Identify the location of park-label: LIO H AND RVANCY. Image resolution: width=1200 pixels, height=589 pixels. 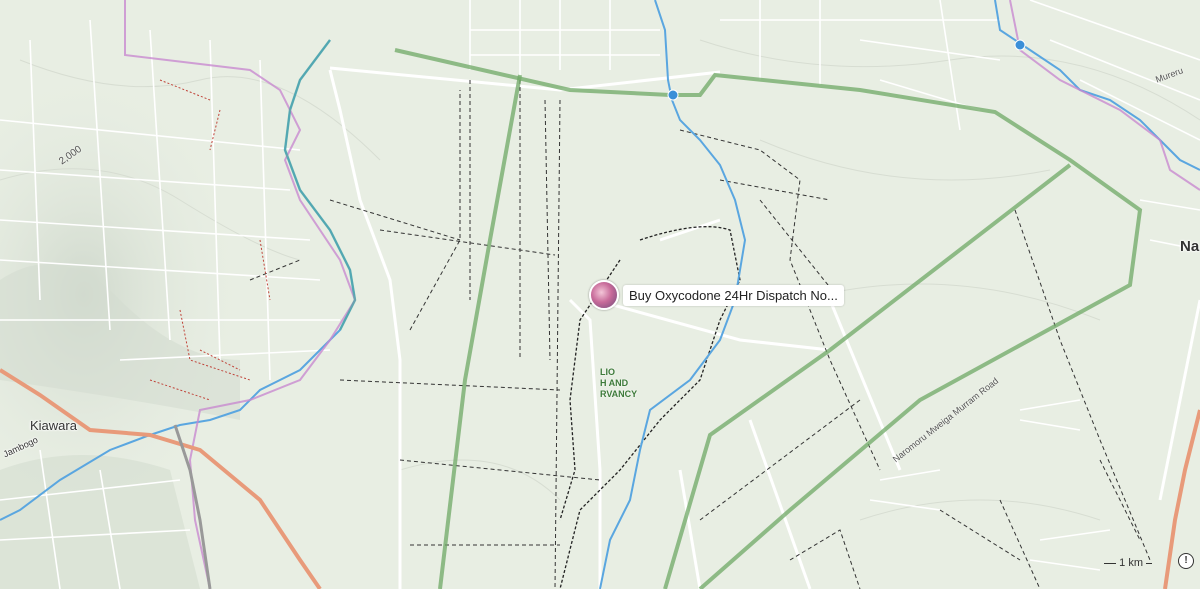
(618, 383).